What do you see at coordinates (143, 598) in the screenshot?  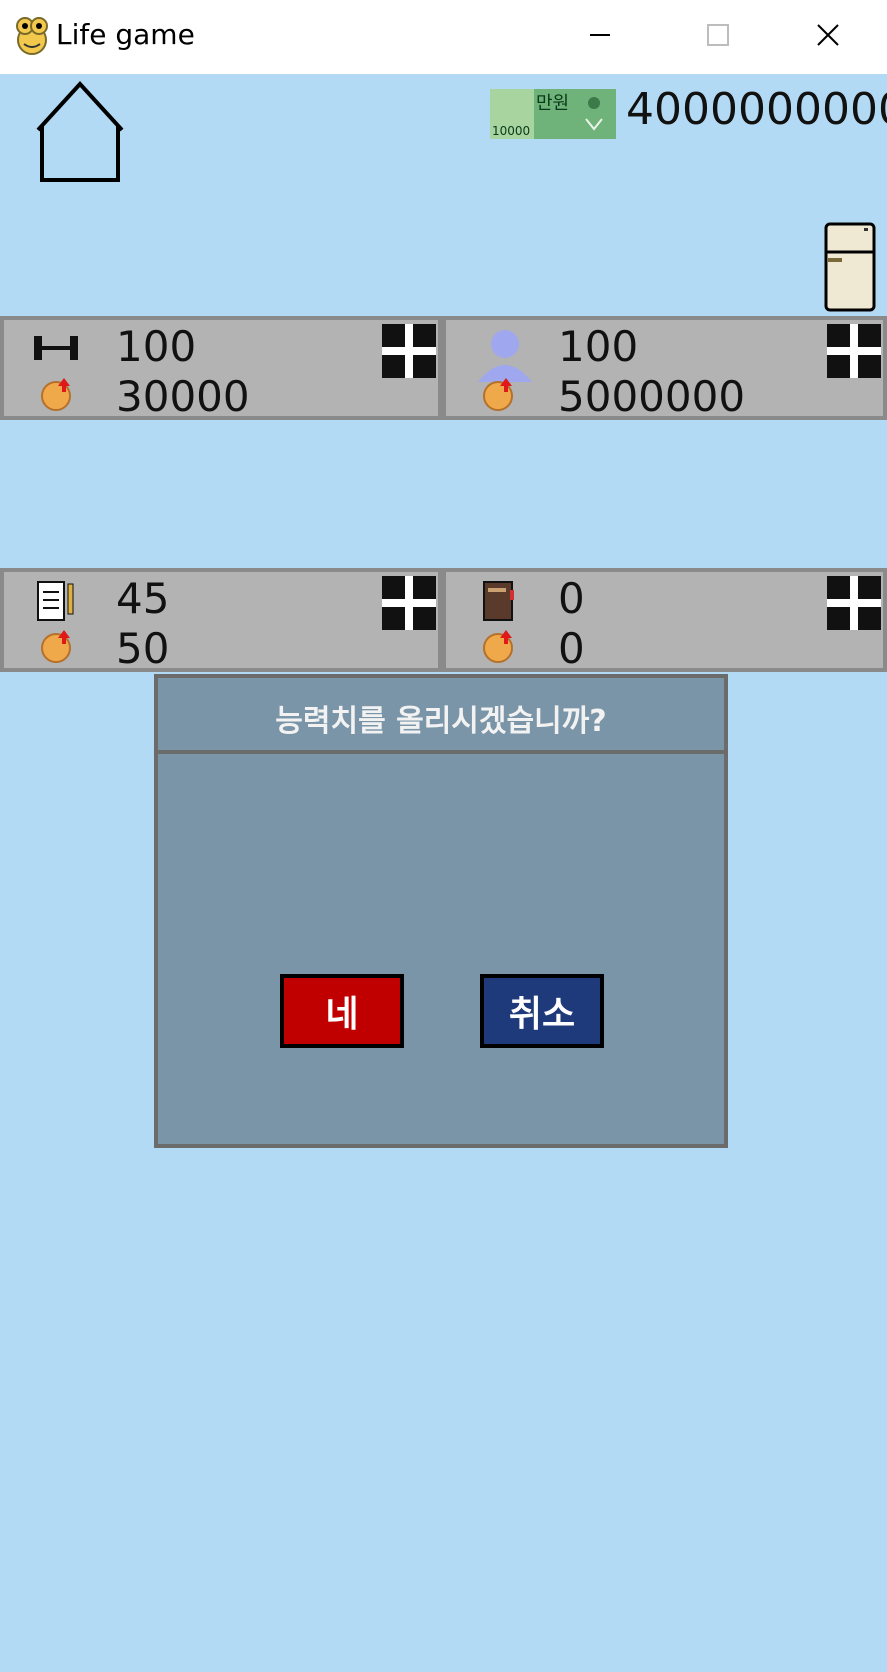 I see `stat-level: 45` at bounding box center [143, 598].